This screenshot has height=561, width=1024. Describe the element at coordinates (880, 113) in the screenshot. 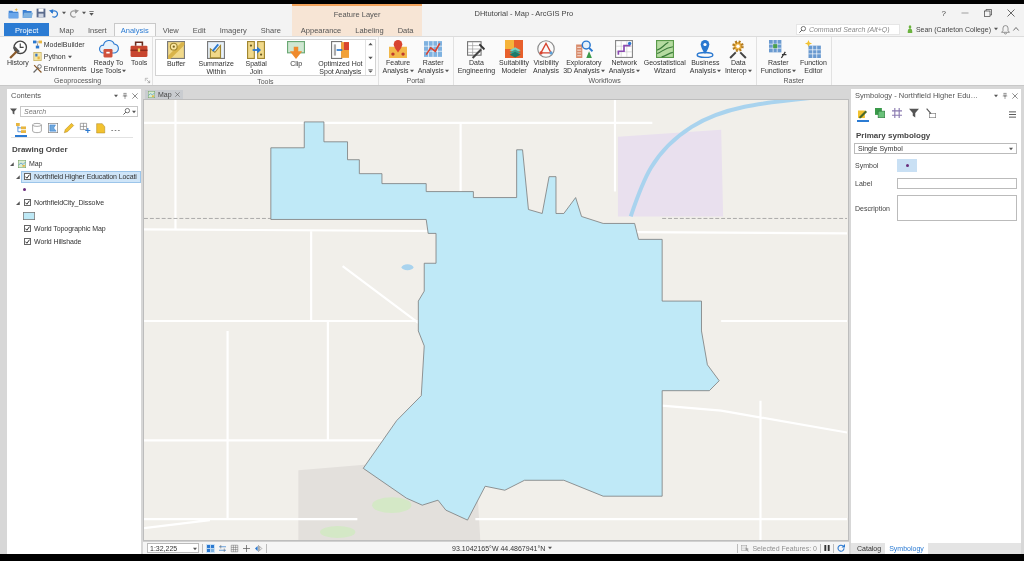

I see `layered-squares-icon` at that location.